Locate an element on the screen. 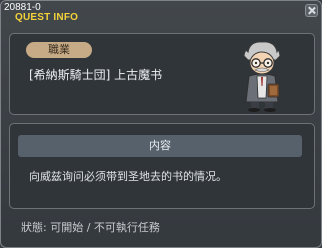 The width and height of the screenshot is (322, 248). close-button is located at coordinates (311, 10).